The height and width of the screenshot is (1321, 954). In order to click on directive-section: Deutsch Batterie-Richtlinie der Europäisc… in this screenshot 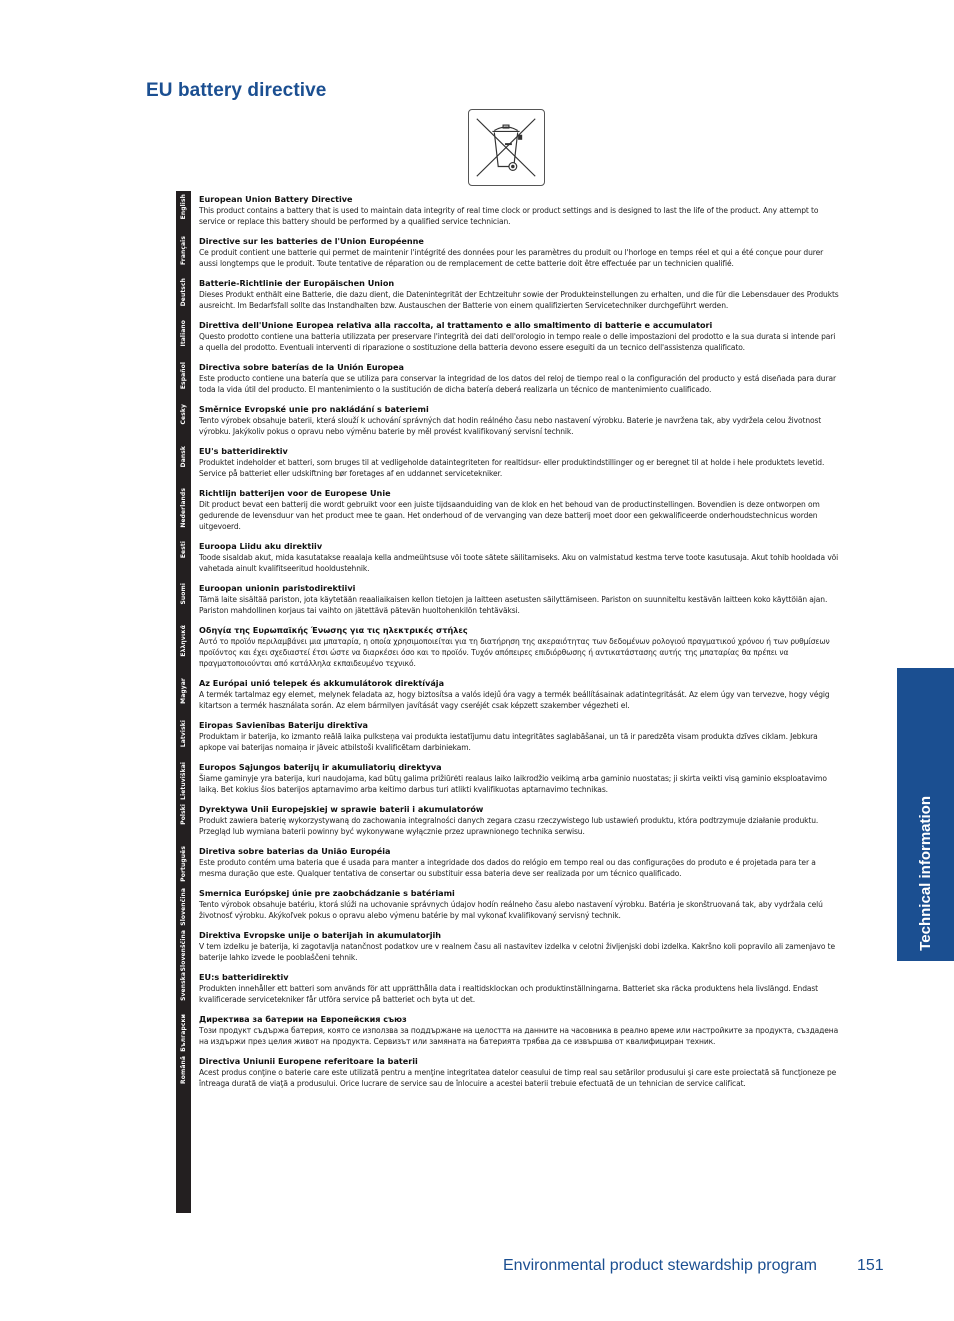, I will do `click(508, 294)`.